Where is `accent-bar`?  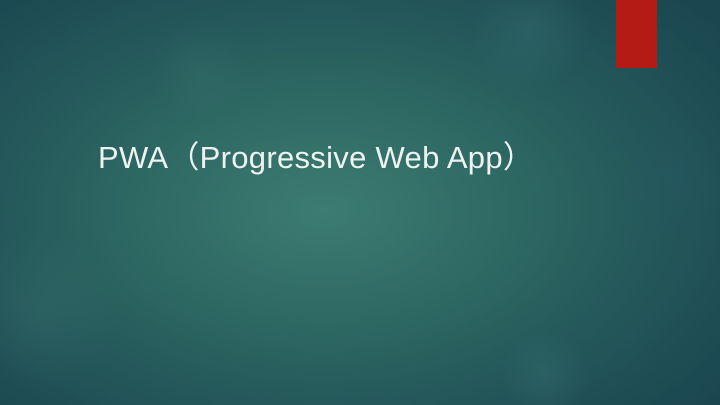
accent-bar is located at coordinates (636, 34).